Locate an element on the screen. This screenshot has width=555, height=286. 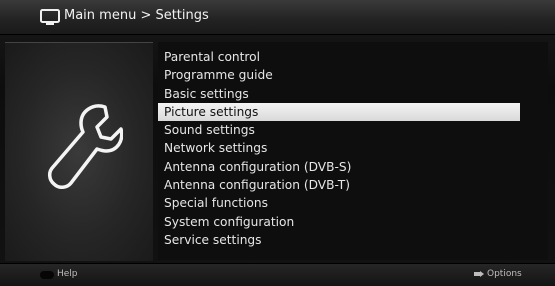
tv-icon is located at coordinates (50, 17).